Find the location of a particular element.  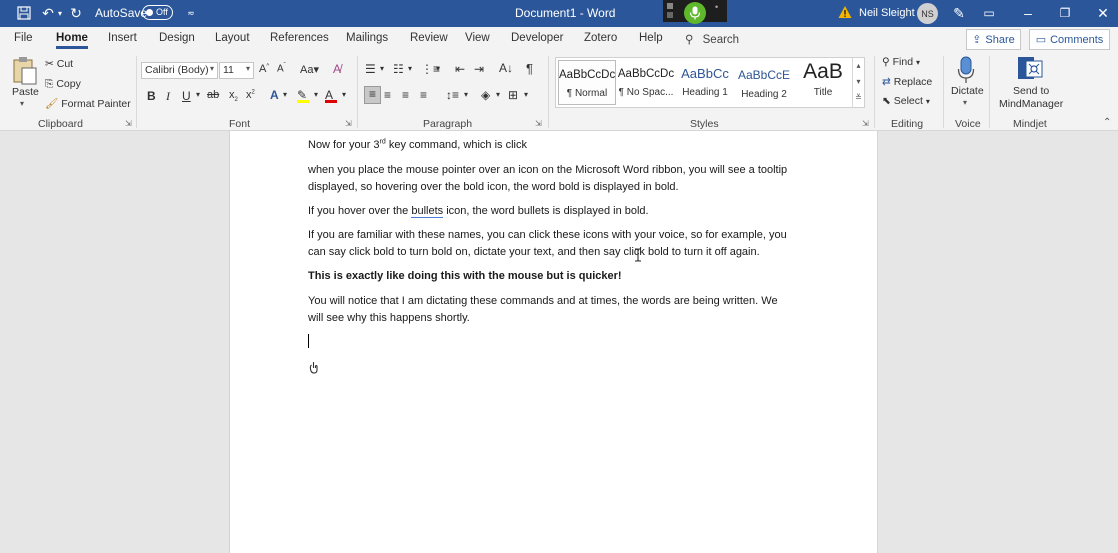

clipboard-launcher-icon: ⇲ is located at coordinates (128, 123).